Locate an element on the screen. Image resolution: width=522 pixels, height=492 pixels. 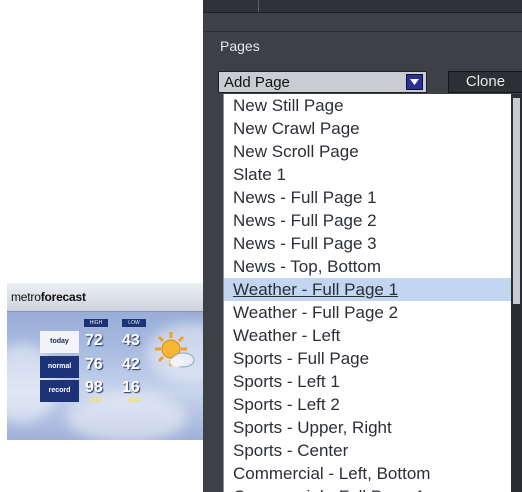
record-low-year: 1946 is located at coordinates (134, 401).